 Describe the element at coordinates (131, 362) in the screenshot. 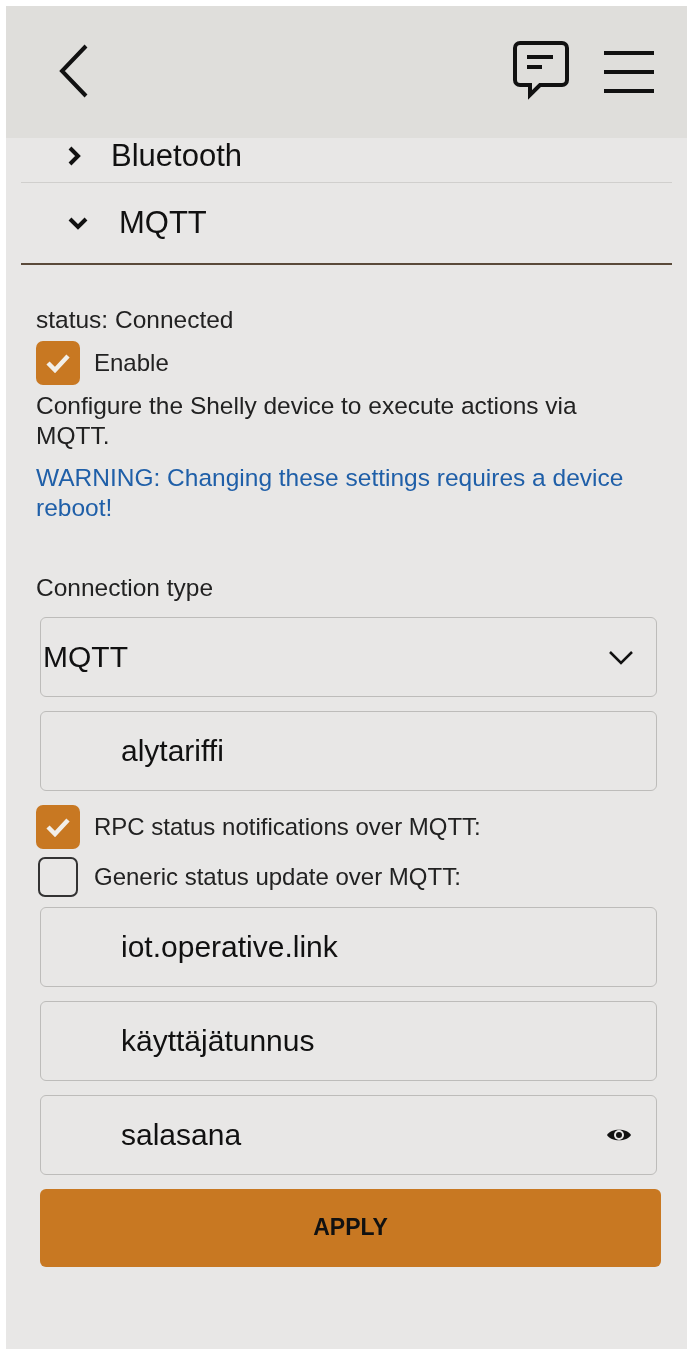

I see `checkbox-label: Enable` at that location.